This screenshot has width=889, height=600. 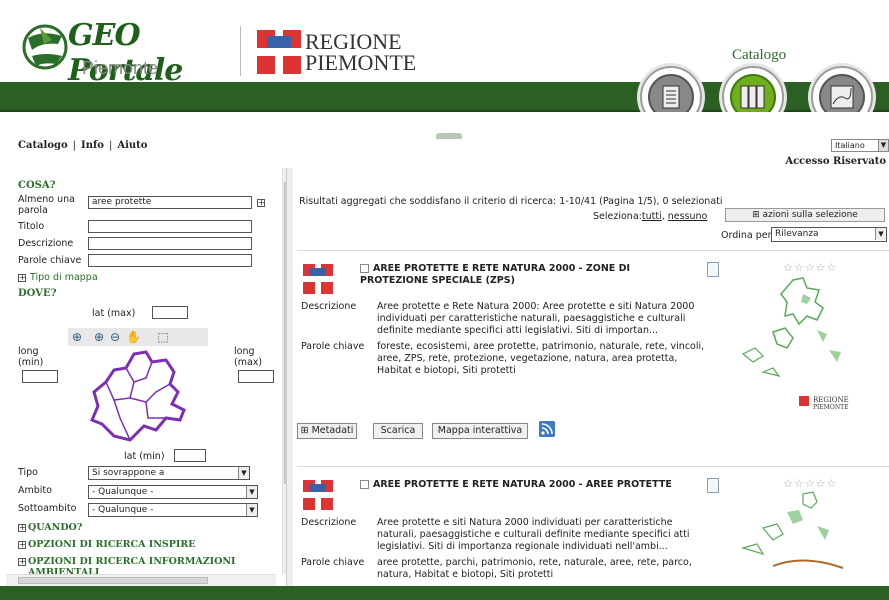 I want to click on tipo-mappa-link: Tipo di mappa, so click(x=64, y=277).